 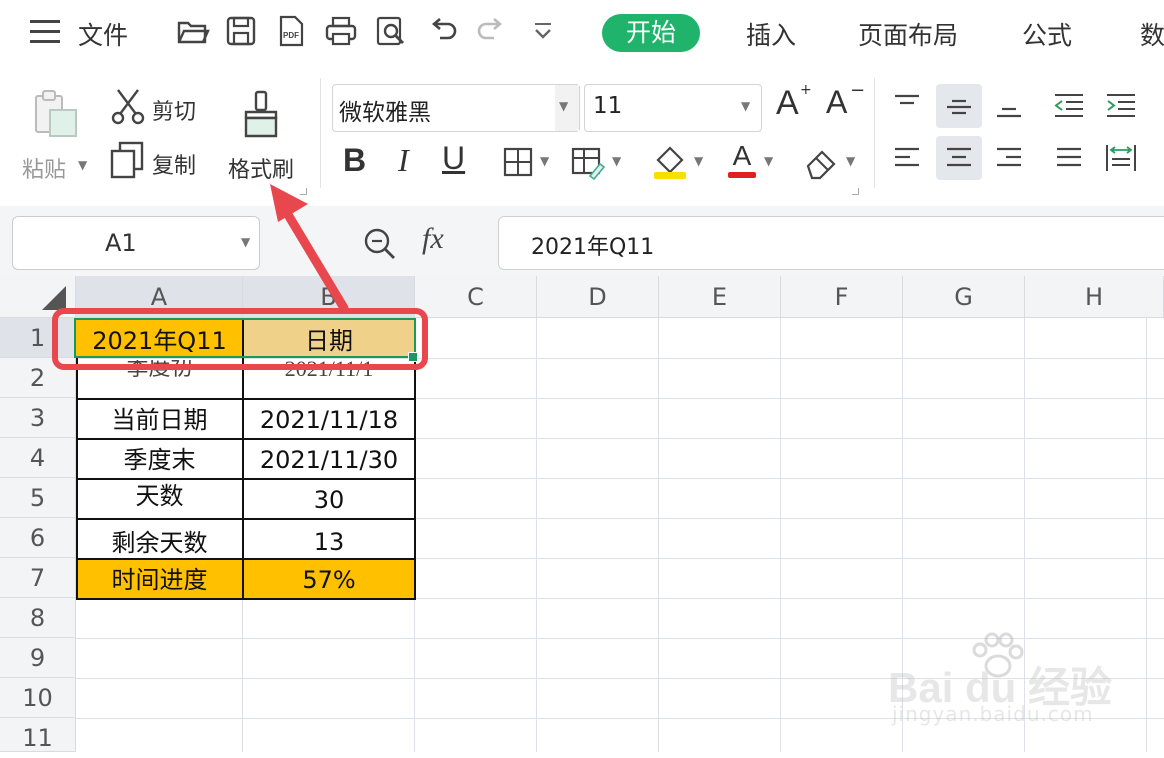 I want to click on font-size-select: 11 ▼, so click(x=673, y=108).